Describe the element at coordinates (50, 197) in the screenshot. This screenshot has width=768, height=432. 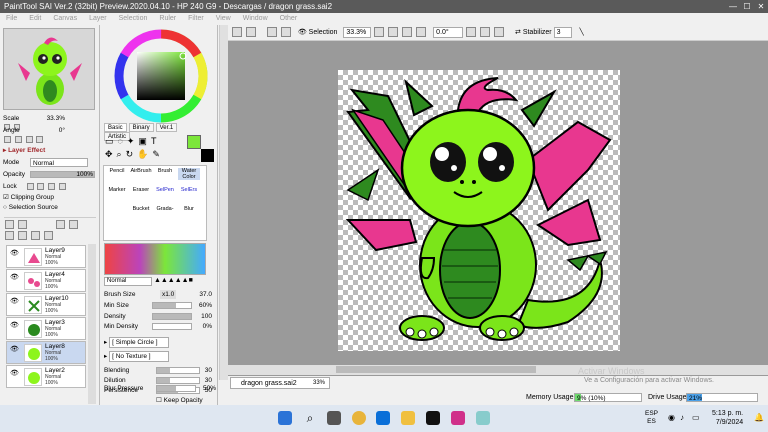
I see `clipping-row: ☑ Clipping Group` at that location.